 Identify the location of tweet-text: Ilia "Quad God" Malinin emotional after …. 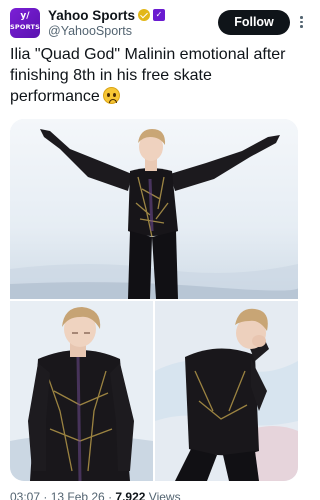
(152, 75).